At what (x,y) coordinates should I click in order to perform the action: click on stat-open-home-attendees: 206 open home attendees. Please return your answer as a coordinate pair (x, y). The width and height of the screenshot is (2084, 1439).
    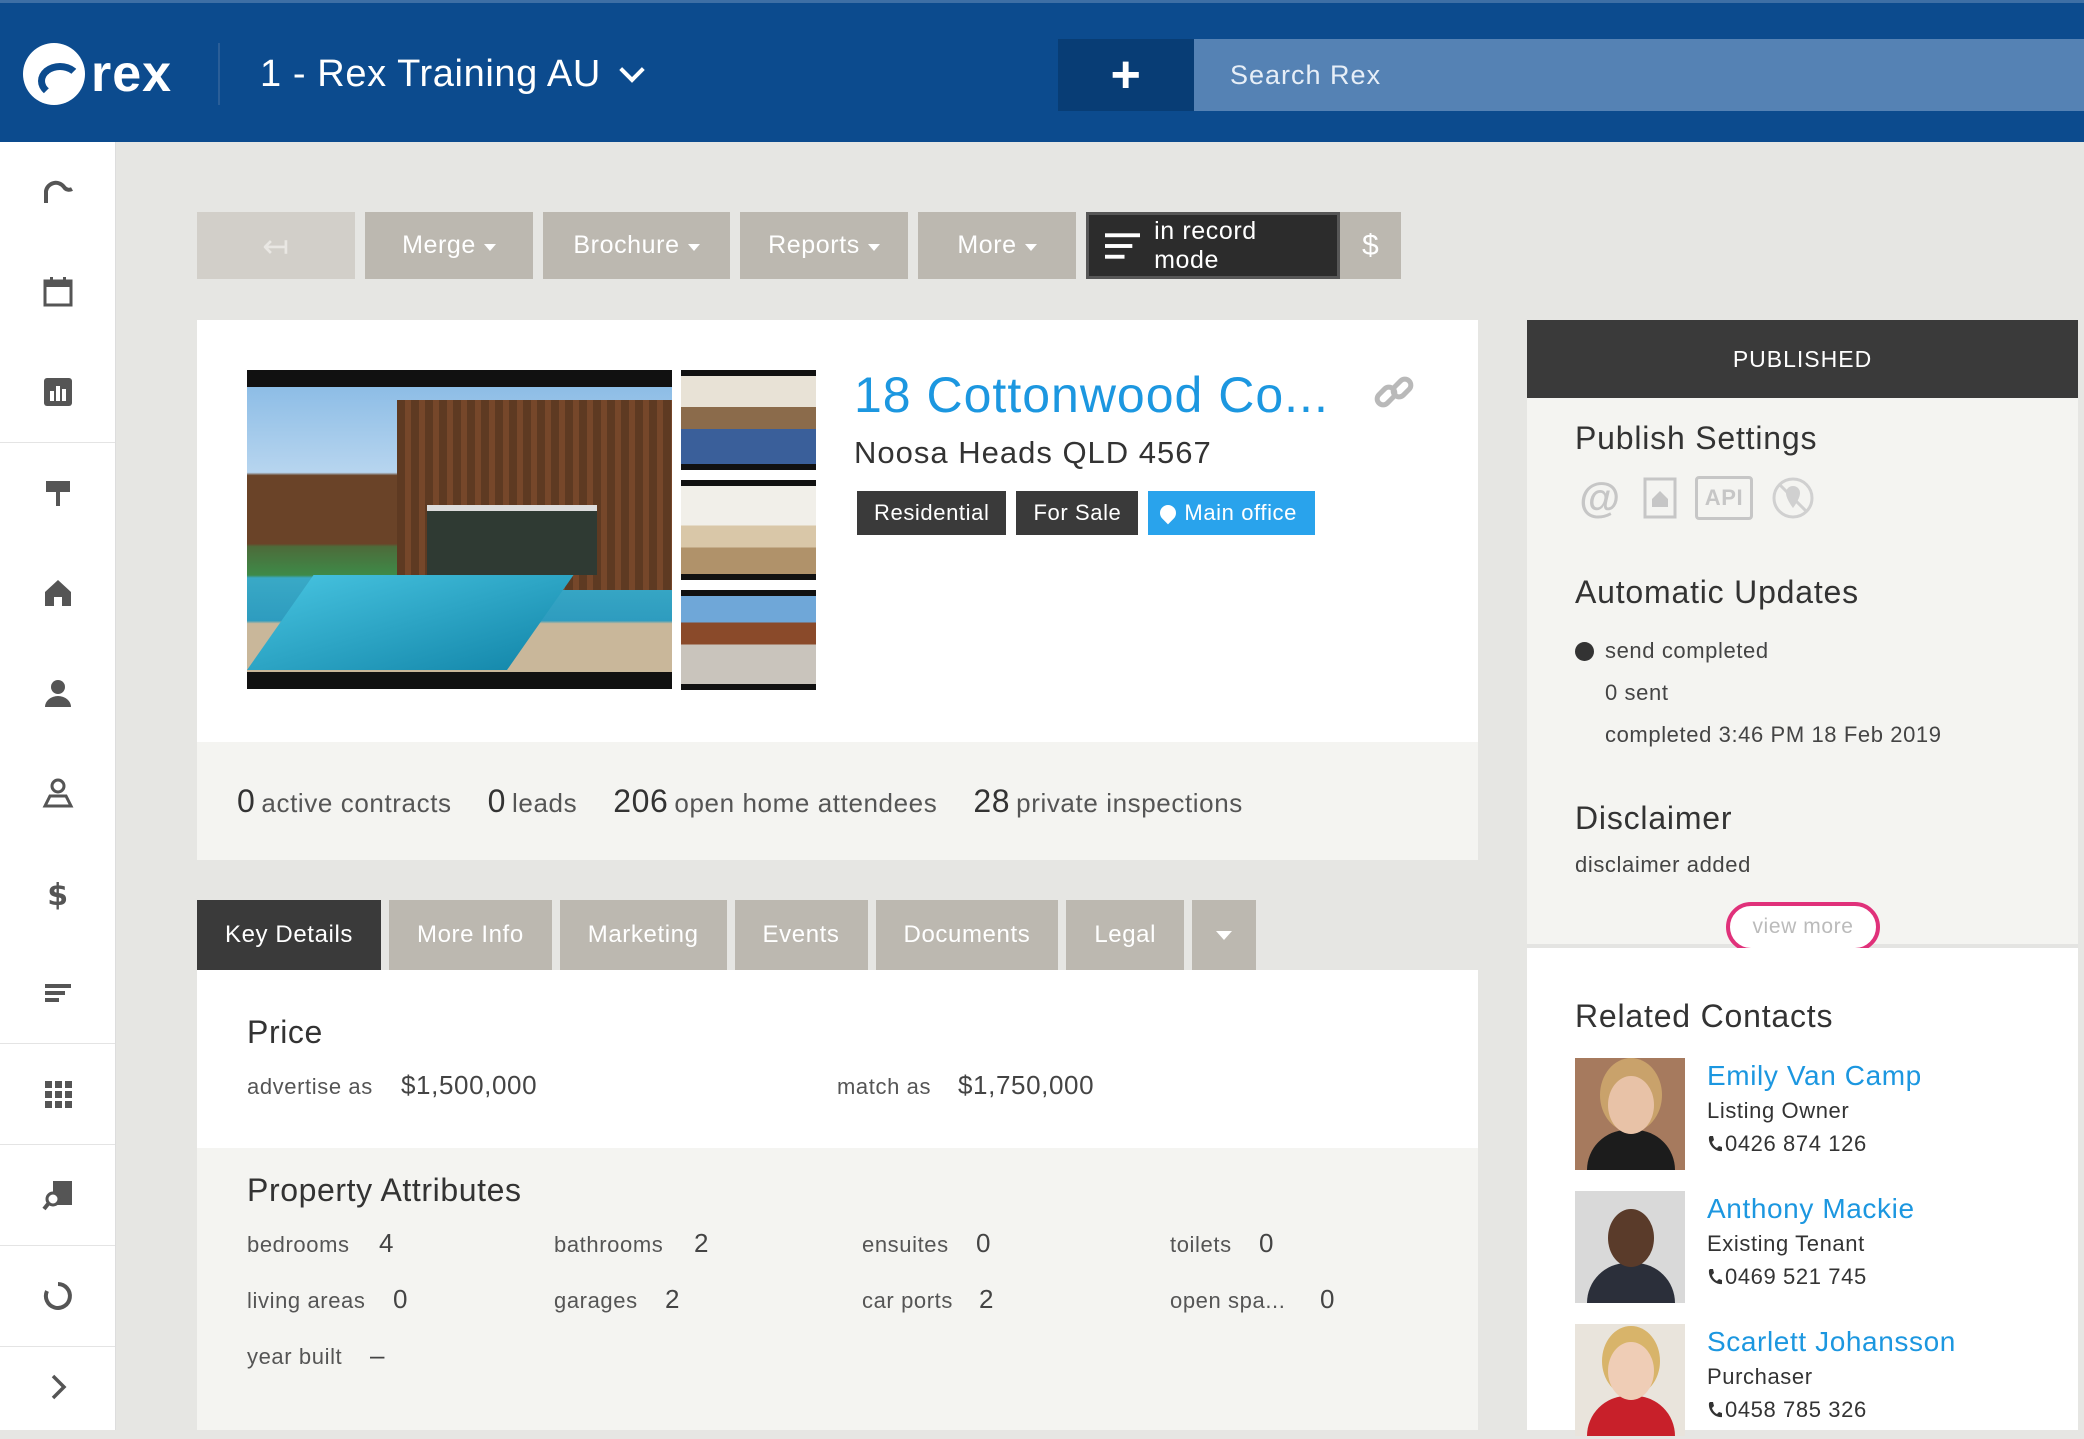
    Looking at the image, I should click on (775, 801).